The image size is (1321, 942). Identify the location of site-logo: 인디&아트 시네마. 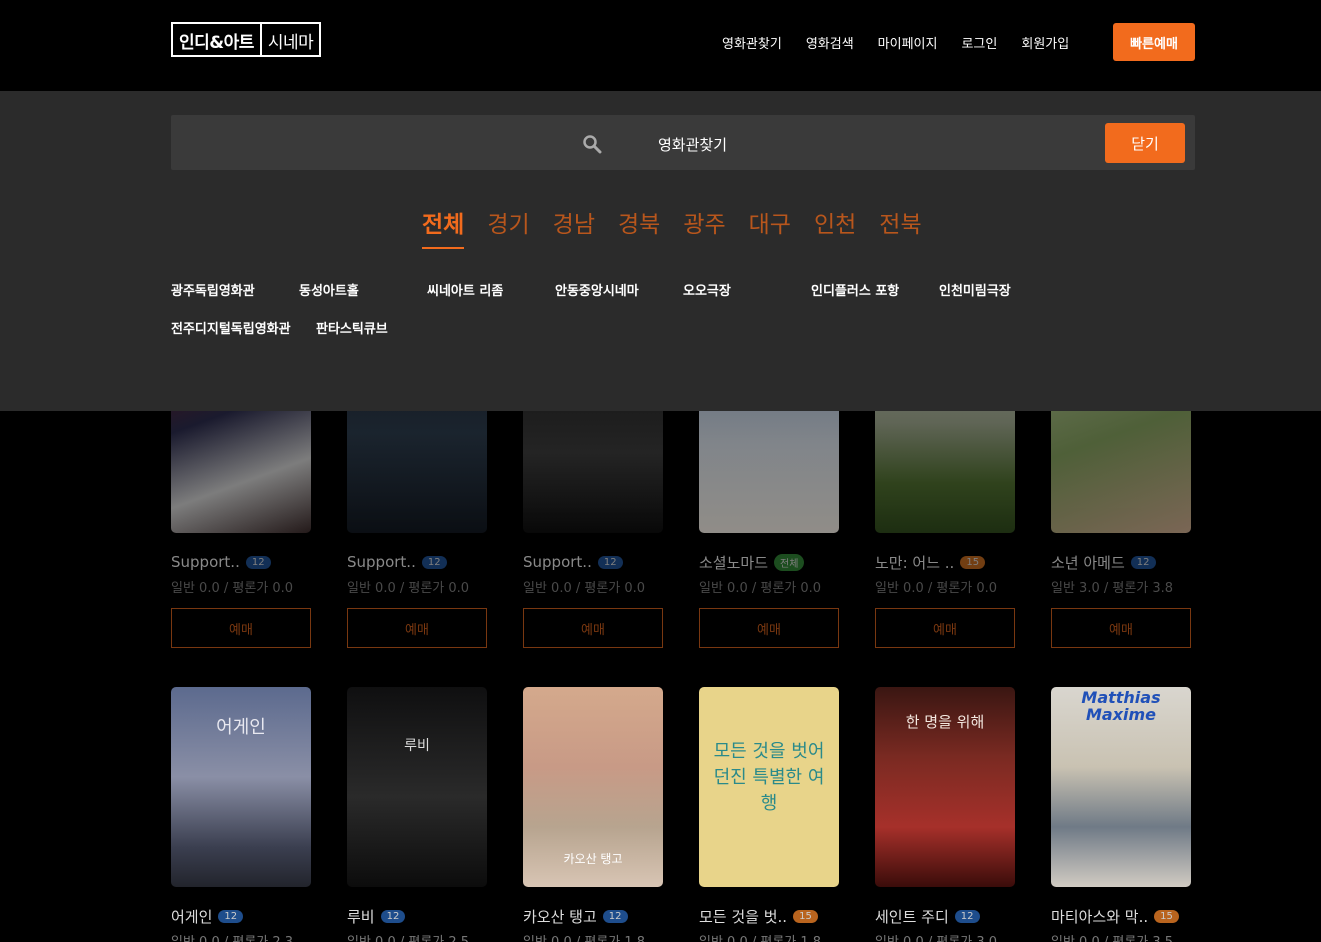
(246, 39).